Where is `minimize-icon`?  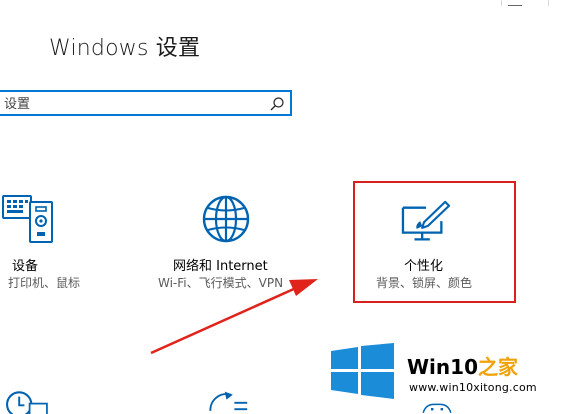 minimize-icon is located at coordinates (515, 5).